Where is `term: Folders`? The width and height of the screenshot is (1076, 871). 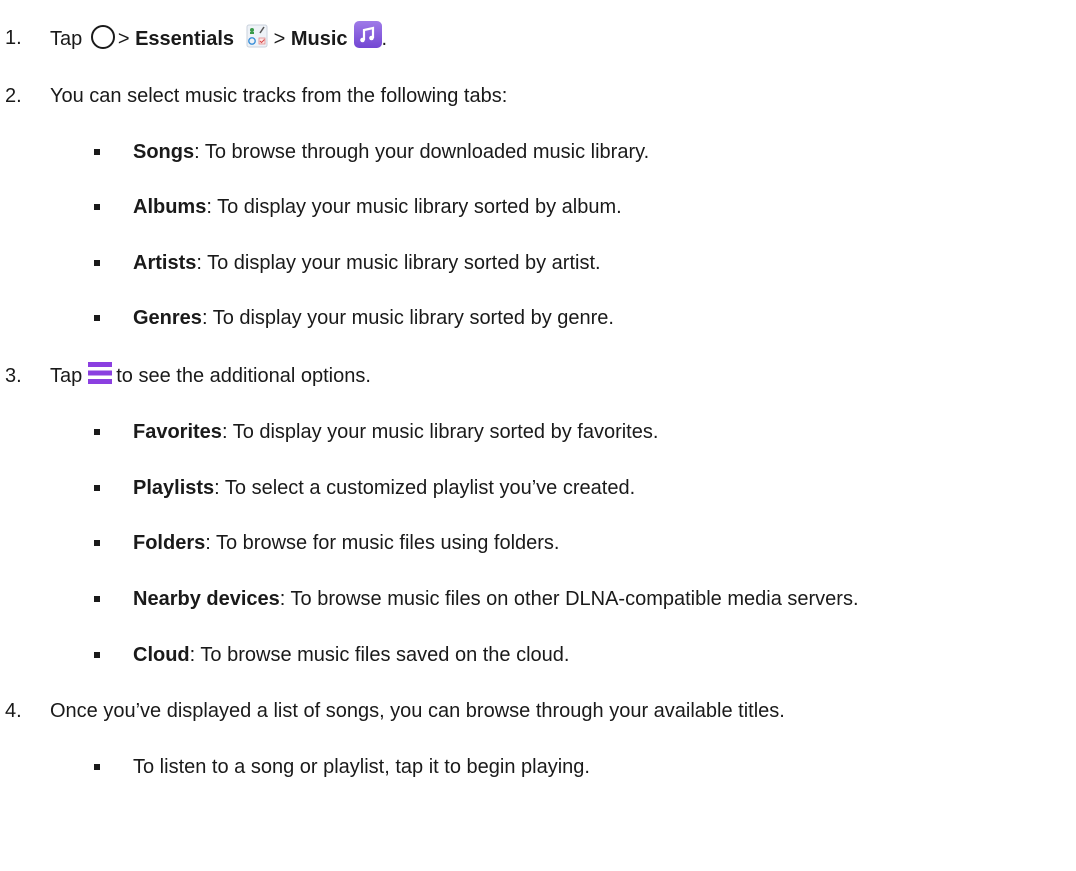
term: Folders is located at coordinates (169, 543).